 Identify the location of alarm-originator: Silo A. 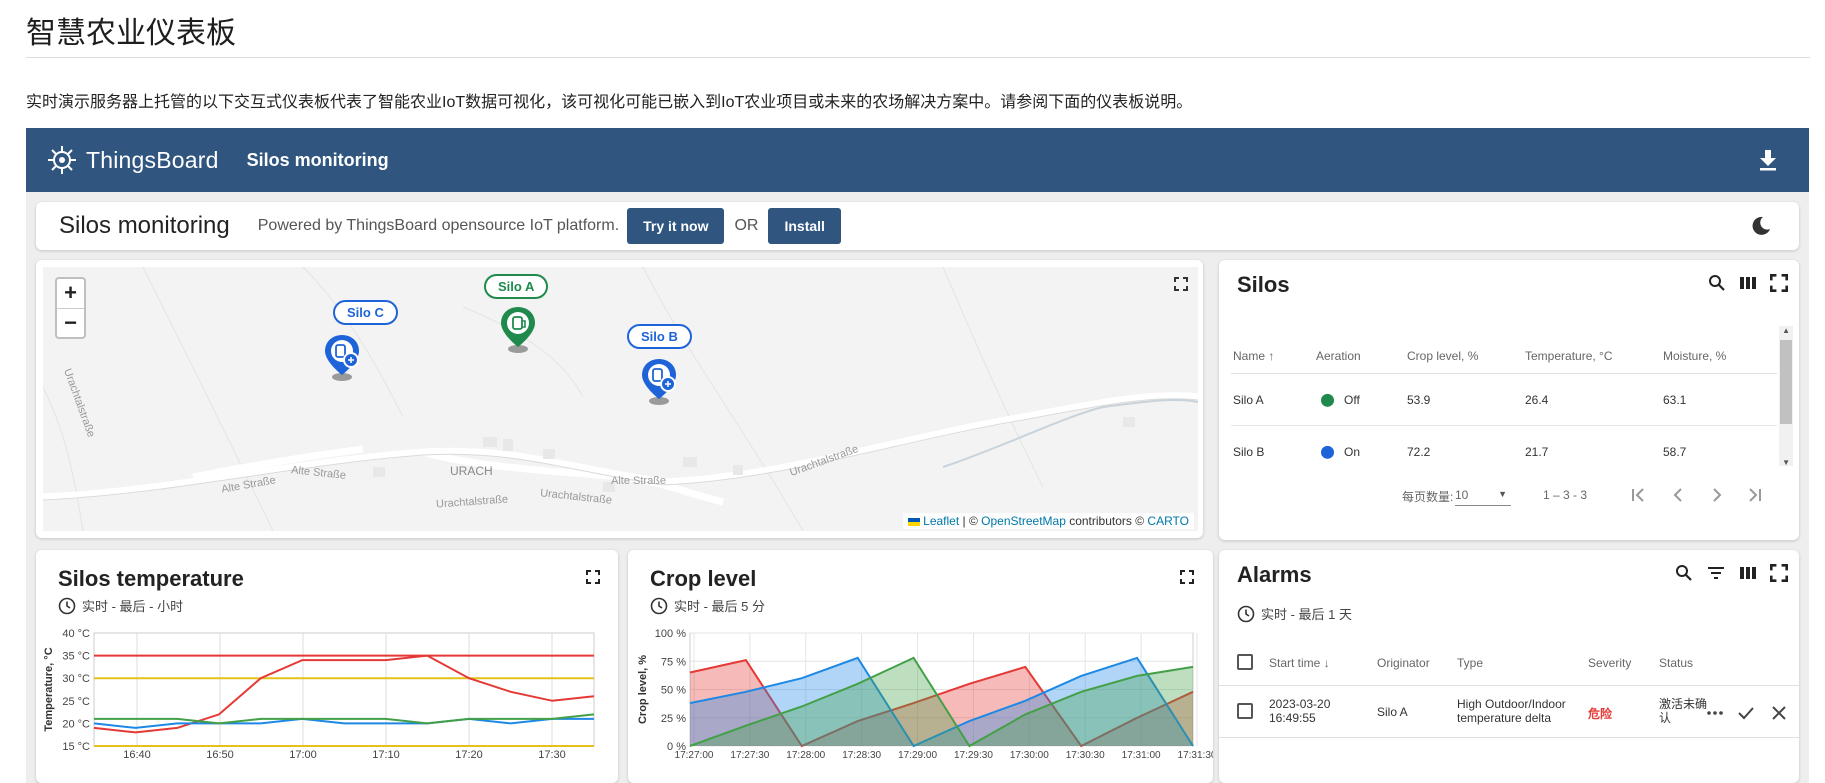
(1392, 712).